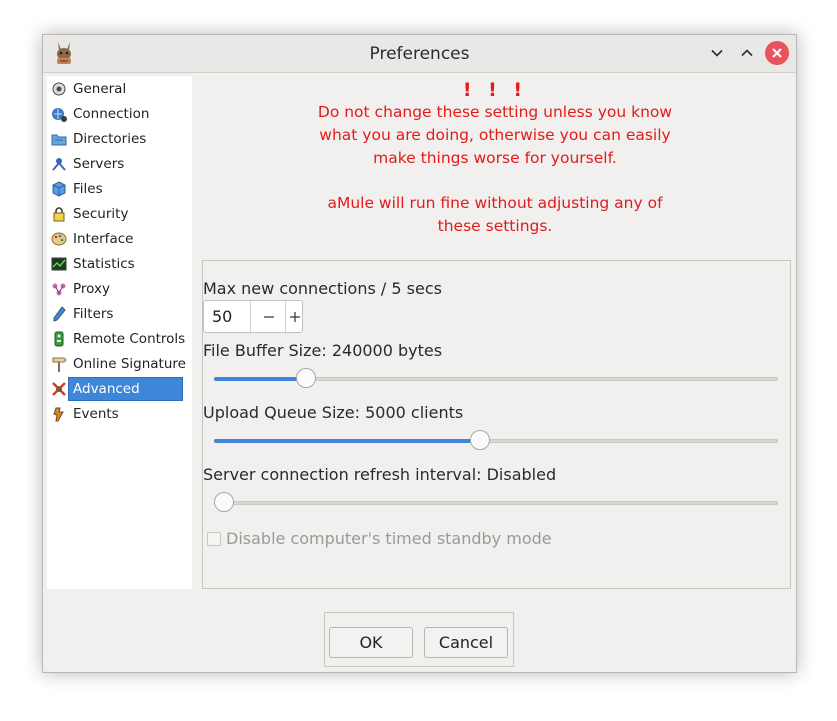 This screenshot has width=837, height=721. I want to click on sidebar-item-label: Proxy, so click(91, 288).